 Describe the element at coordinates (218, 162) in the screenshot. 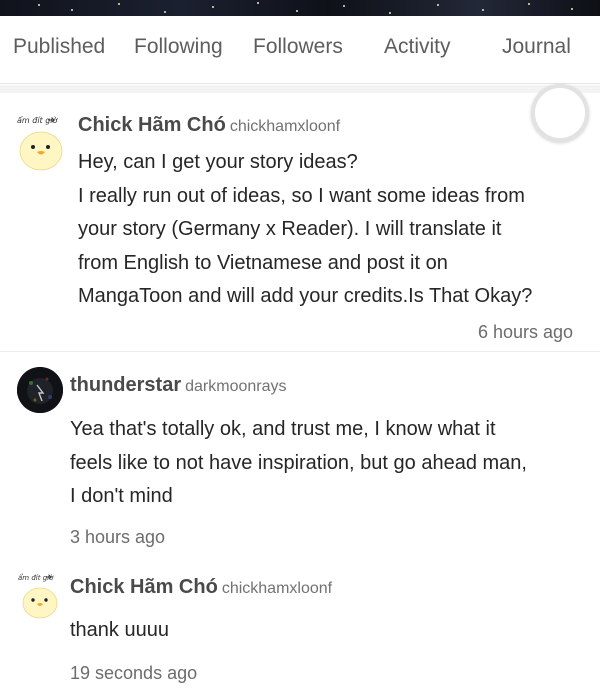

I see `comment-line: Hey, can I get your story ideas?` at that location.